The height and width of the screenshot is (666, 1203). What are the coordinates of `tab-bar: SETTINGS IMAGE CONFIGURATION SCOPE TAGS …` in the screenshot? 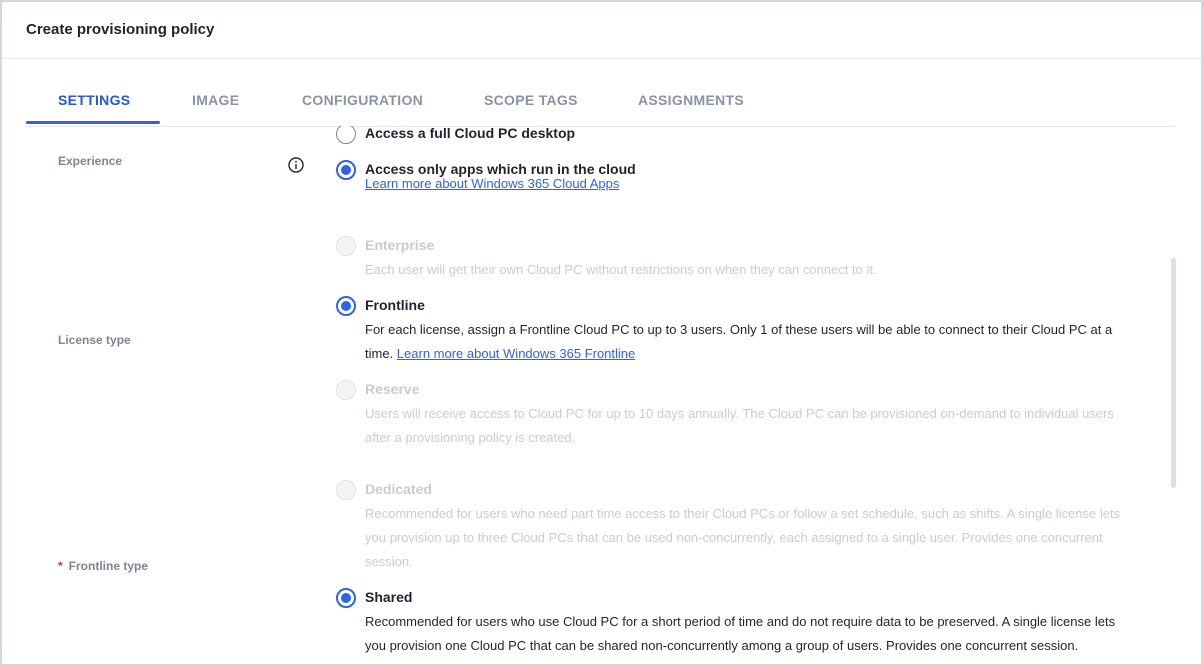 It's located at (601, 105).